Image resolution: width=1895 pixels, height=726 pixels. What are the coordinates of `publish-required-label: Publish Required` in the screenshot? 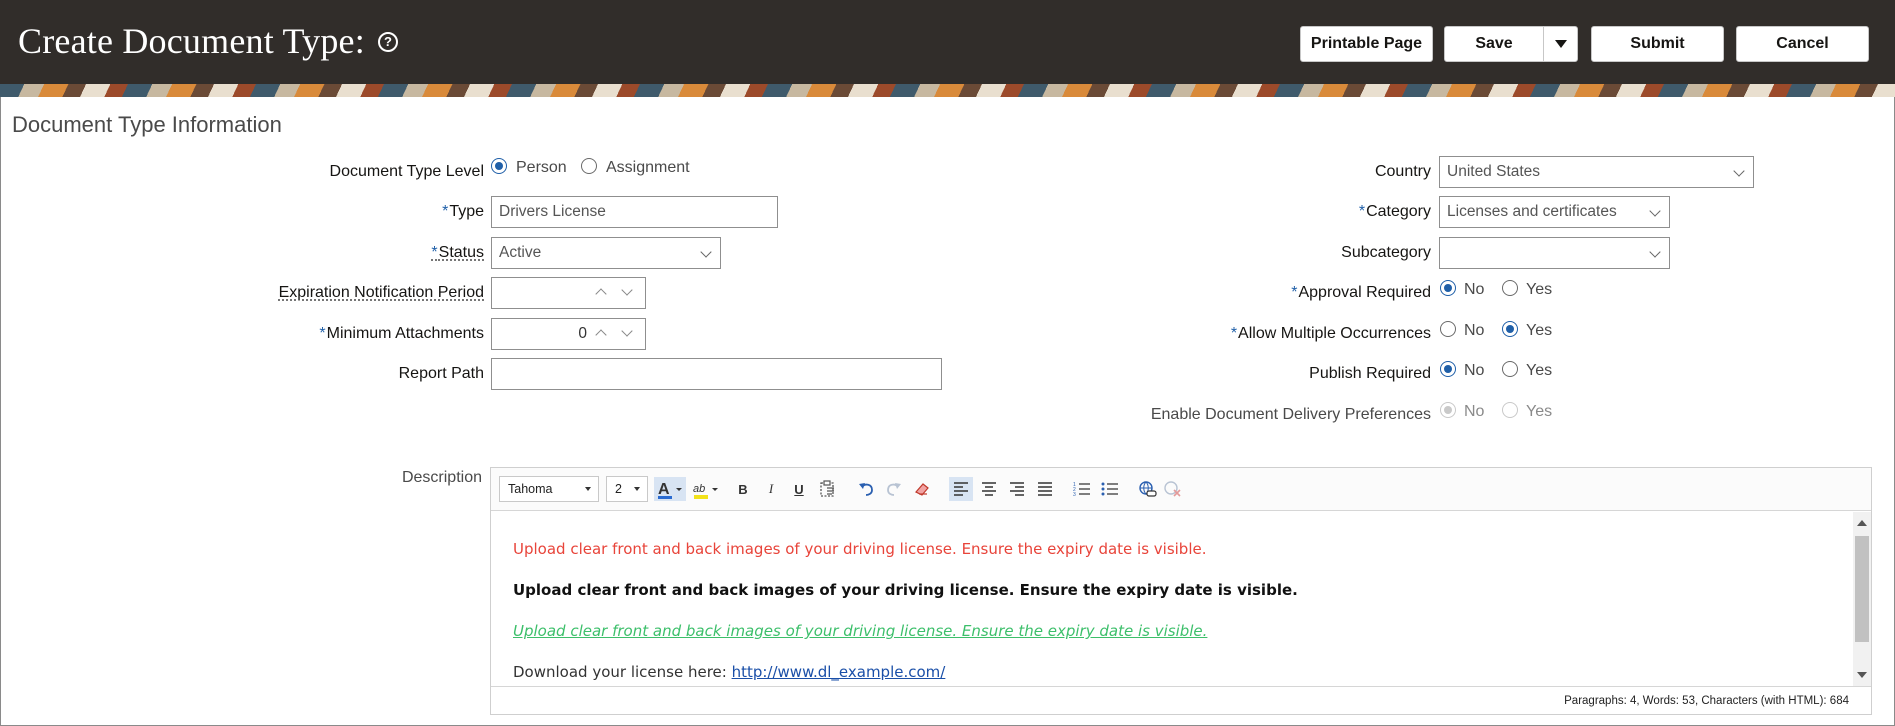 It's located at (1370, 373).